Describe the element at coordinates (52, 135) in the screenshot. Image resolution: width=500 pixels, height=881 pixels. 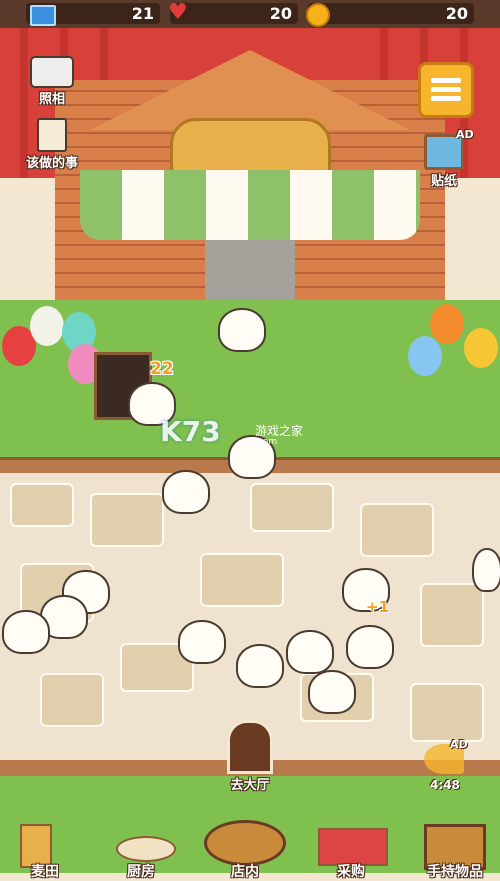
I see `clipboard-icon` at that location.